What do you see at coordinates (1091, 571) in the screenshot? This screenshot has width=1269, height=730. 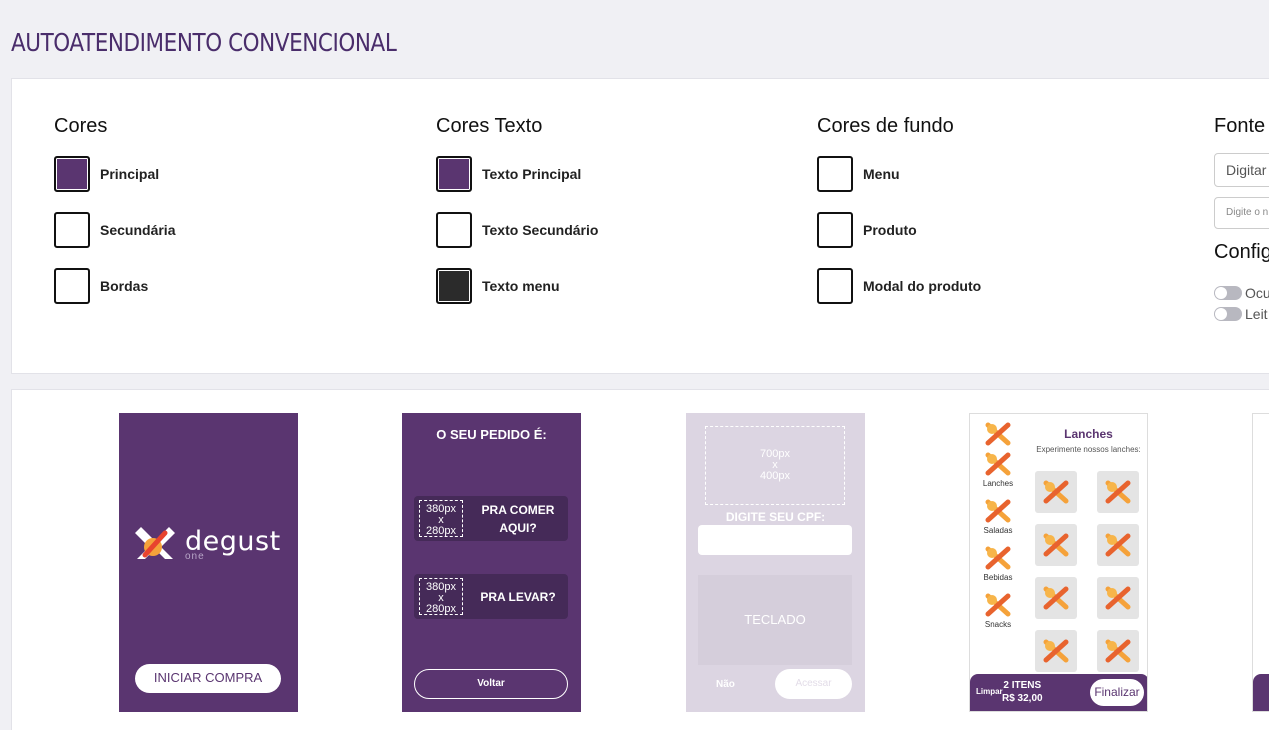 I see `product-grid` at bounding box center [1091, 571].